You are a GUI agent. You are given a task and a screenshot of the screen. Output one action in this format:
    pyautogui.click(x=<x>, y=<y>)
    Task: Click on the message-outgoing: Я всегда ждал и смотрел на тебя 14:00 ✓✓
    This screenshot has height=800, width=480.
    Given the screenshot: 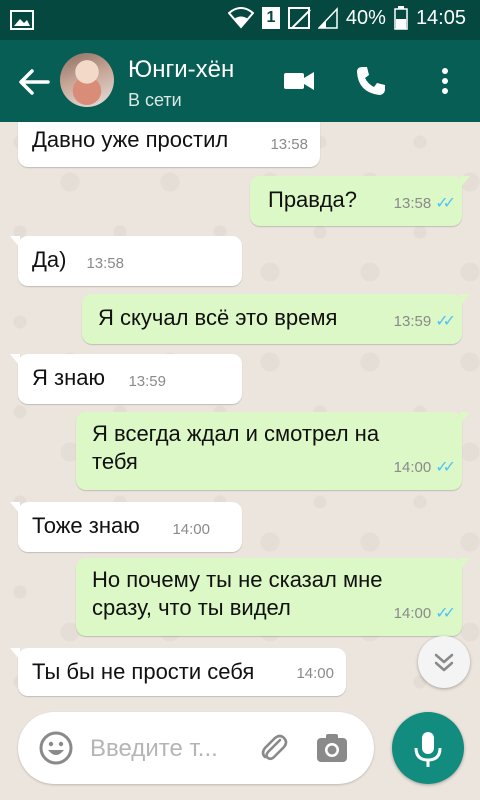 What is the action you would take?
    pyautogui.click(x=273, y=451)
    